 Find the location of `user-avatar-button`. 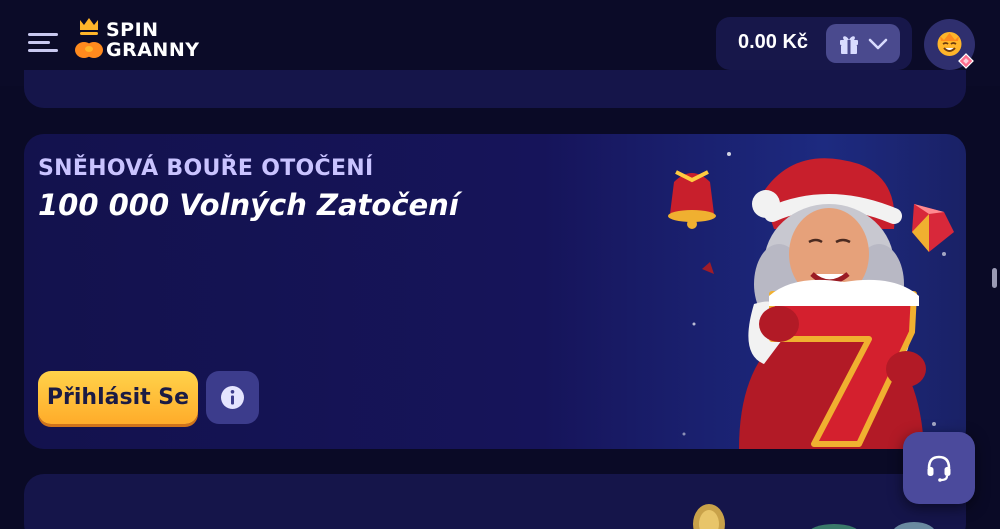

user-avatar-button is located at coordinates (949, 44).